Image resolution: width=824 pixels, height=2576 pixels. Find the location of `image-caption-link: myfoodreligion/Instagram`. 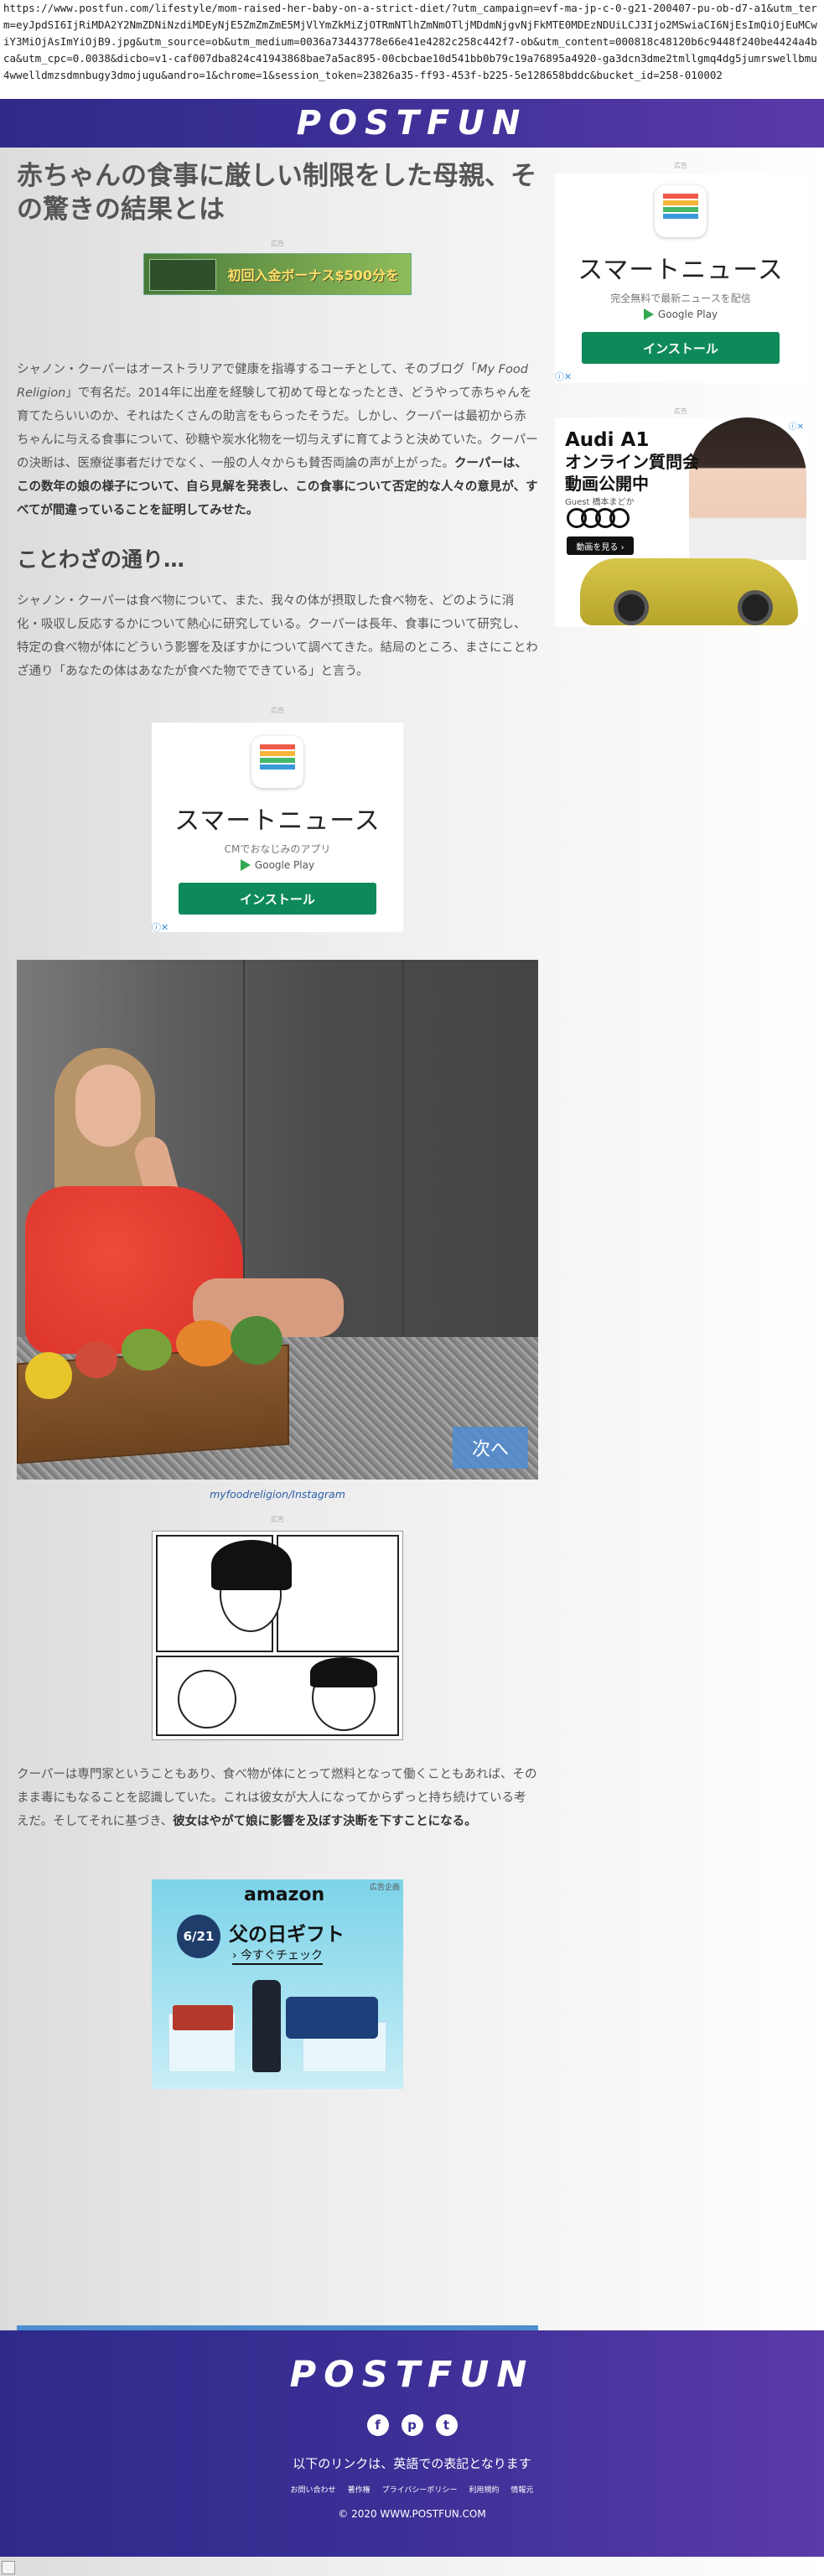

image-caption-link: myfoodreligion/Instagram is located at coordinates (277, 1494).